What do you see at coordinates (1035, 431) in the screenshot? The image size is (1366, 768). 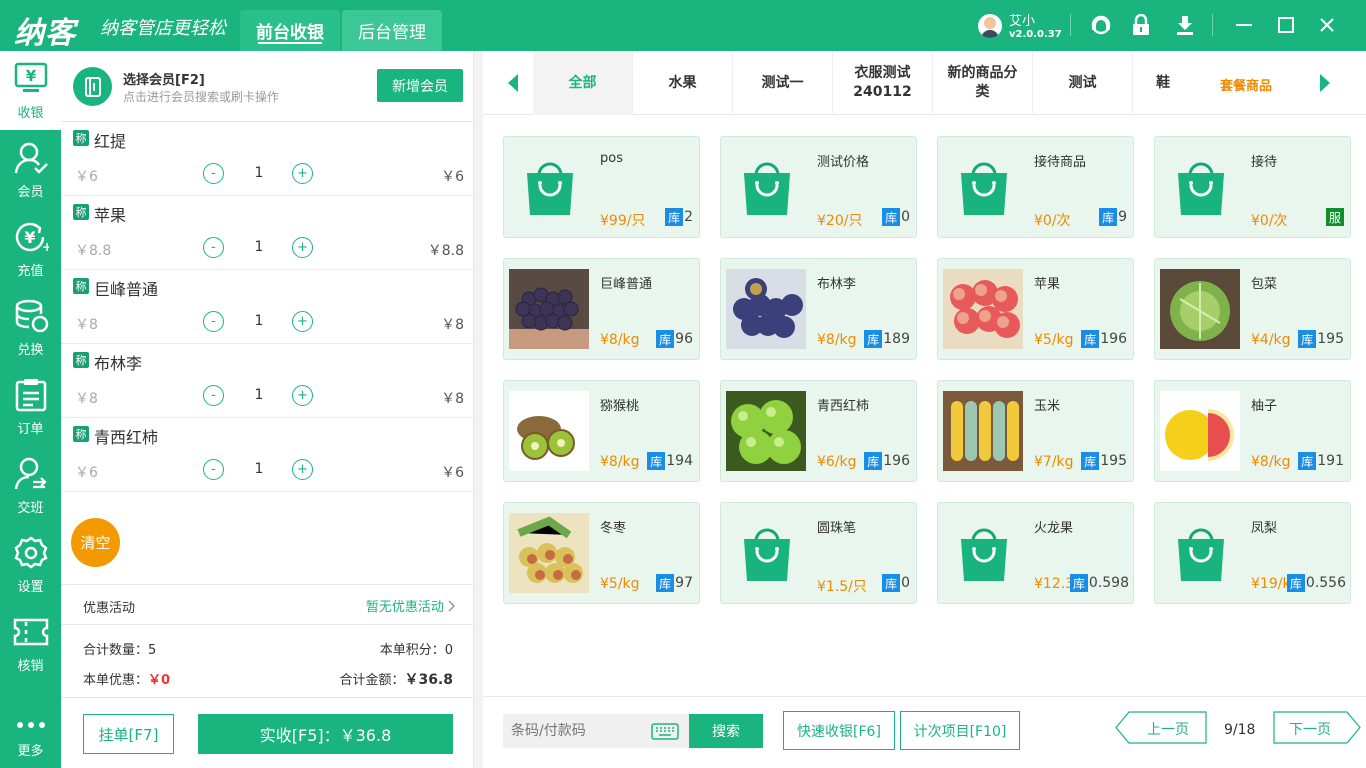 I see `product-card: 玉米 ¥7/kg 库 195` at bounding box center [1035, 431].